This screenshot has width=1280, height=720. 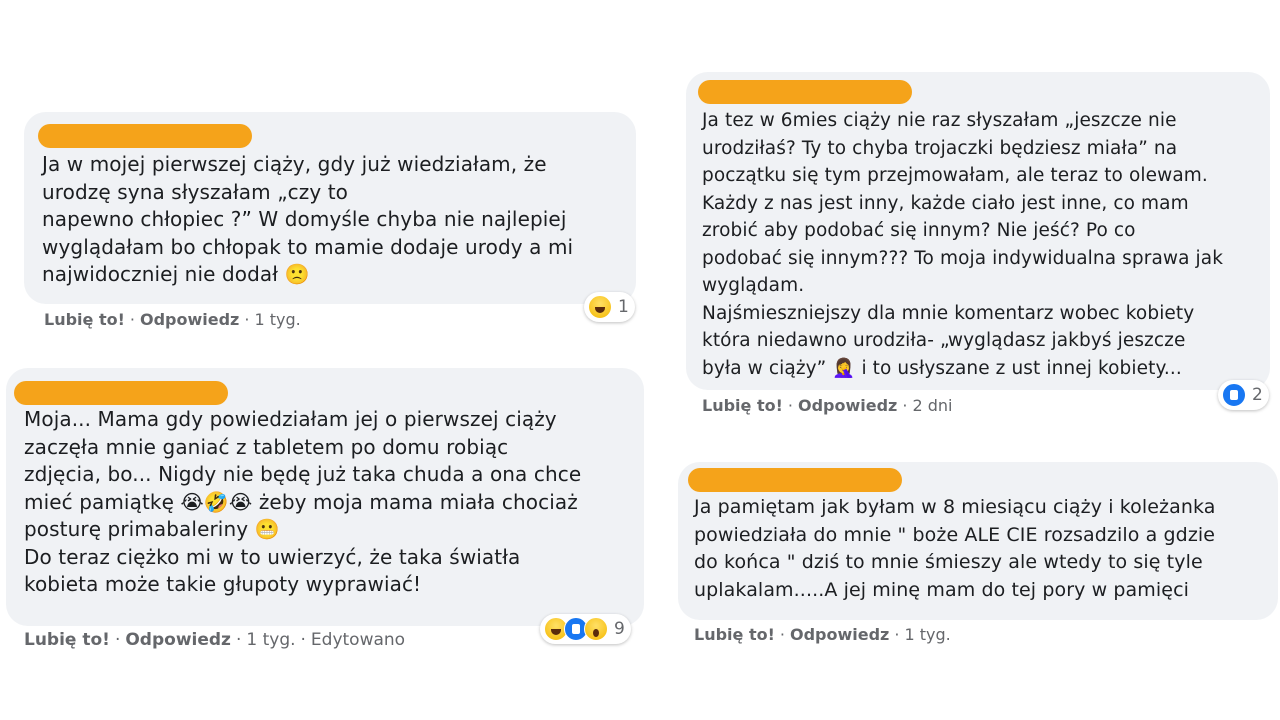 I want to click on edited-label: Edytowano, so click(x=358, y=640).